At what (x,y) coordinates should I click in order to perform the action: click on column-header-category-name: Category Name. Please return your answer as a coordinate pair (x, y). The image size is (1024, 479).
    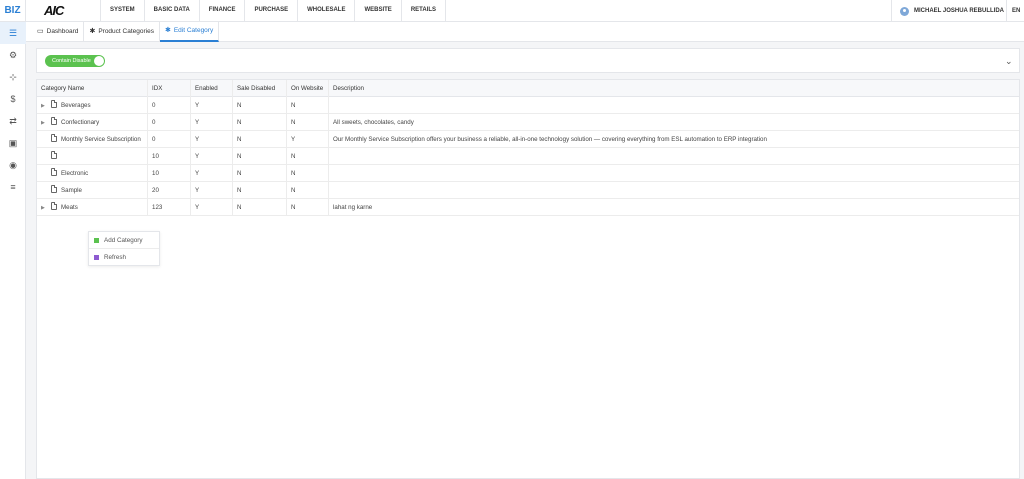
    Looking at the image, I should click on (92, 88).